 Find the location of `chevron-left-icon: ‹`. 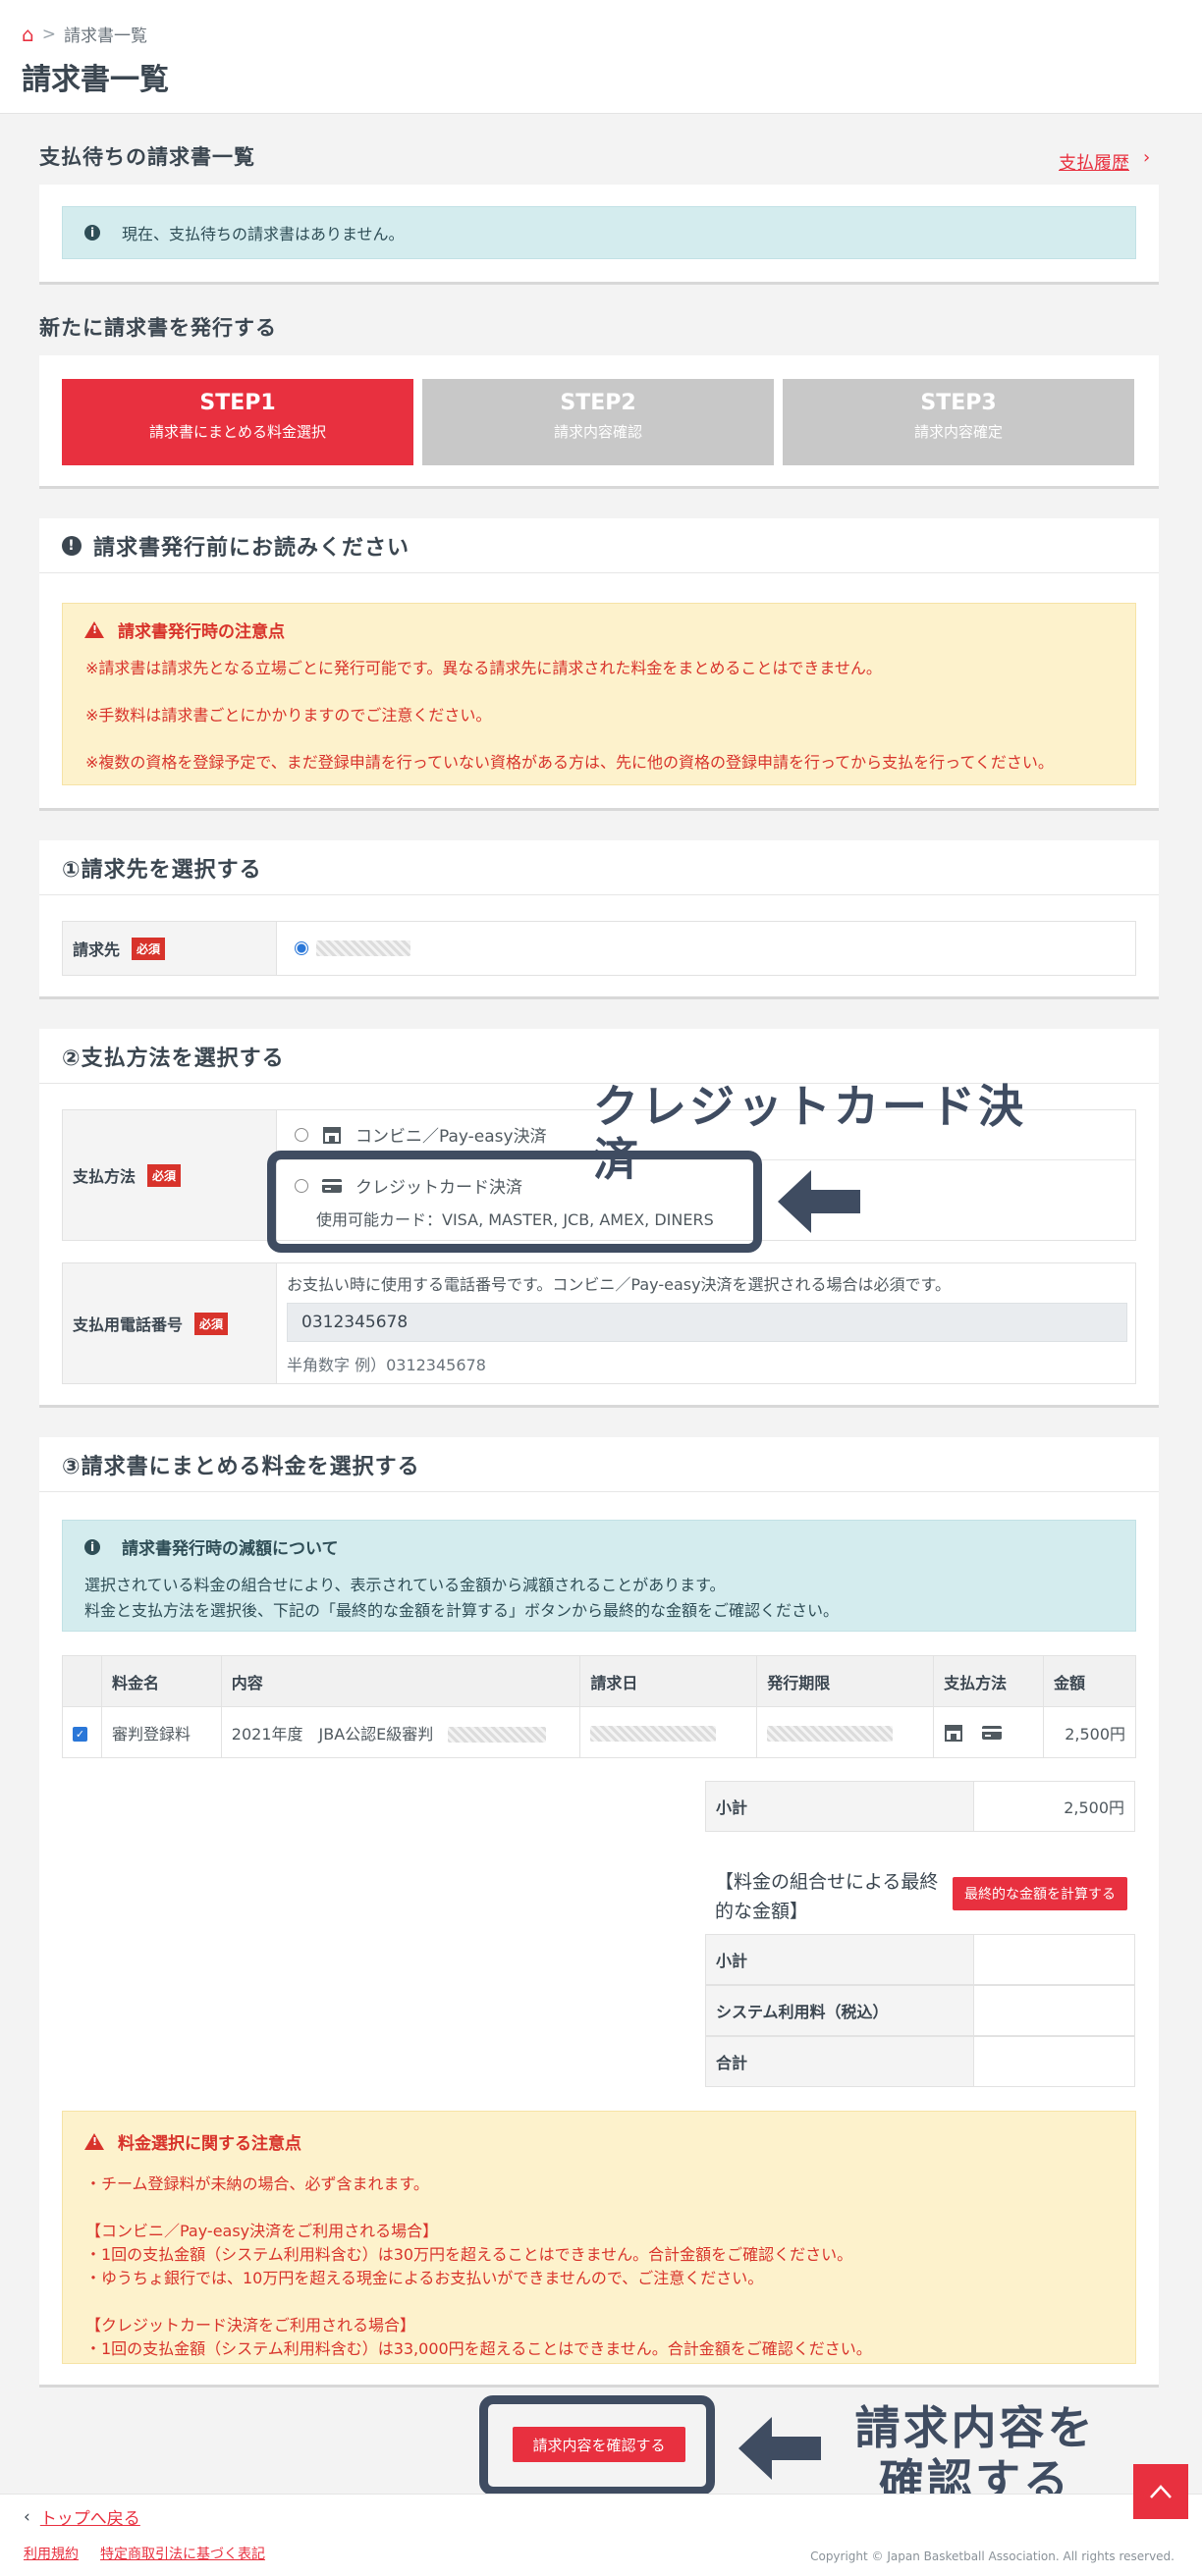

chevron-left-icon: ‹ is located at coordinates (27, 2516).